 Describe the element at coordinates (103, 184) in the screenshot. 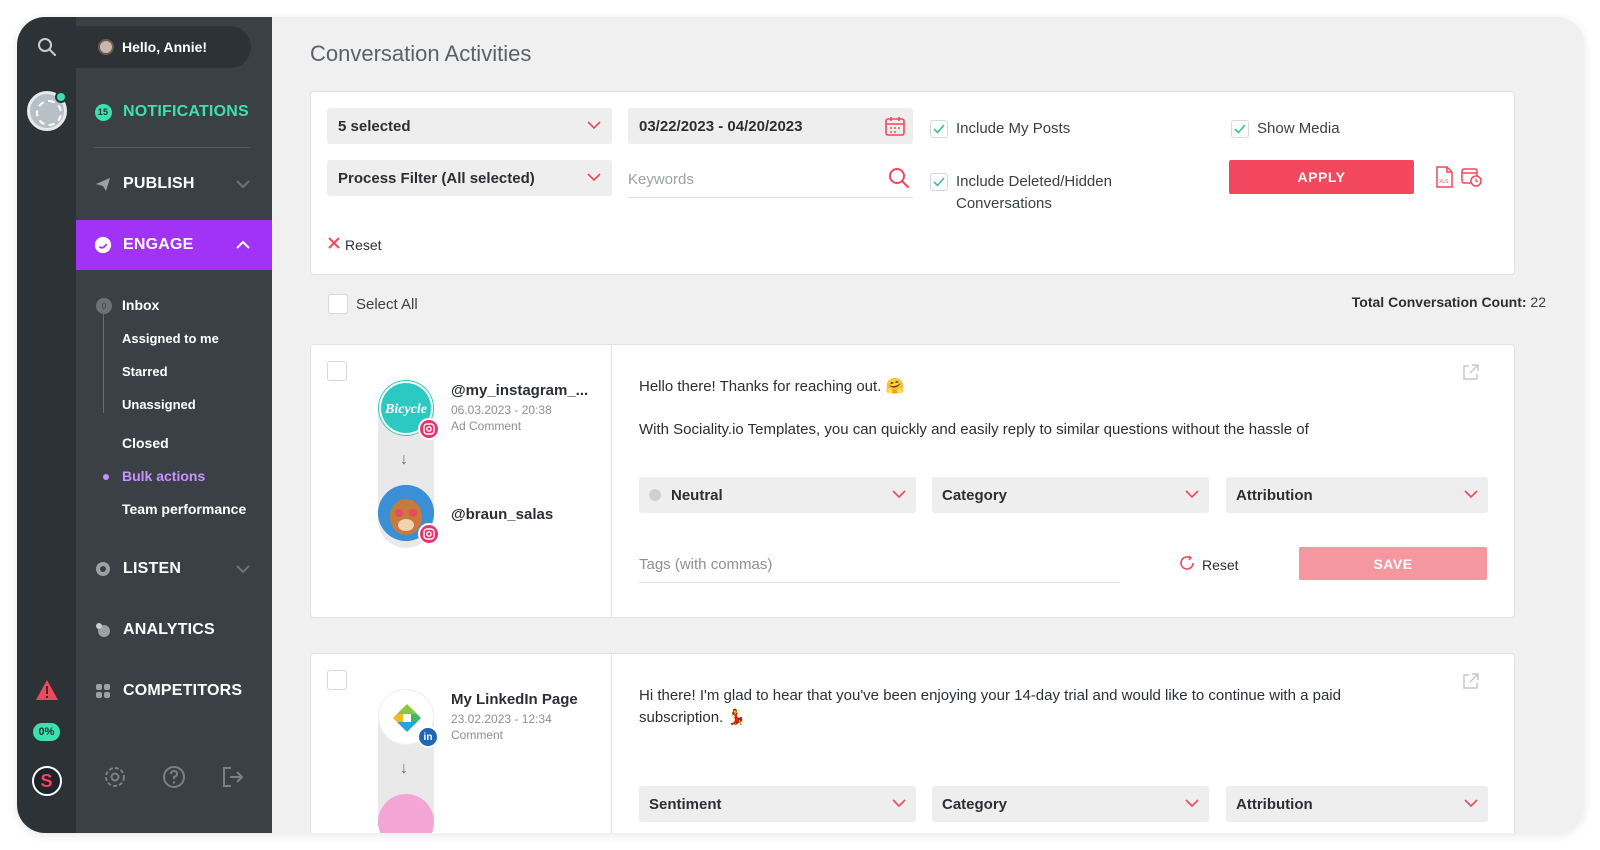

I see `paper-plane-icon` at that location.